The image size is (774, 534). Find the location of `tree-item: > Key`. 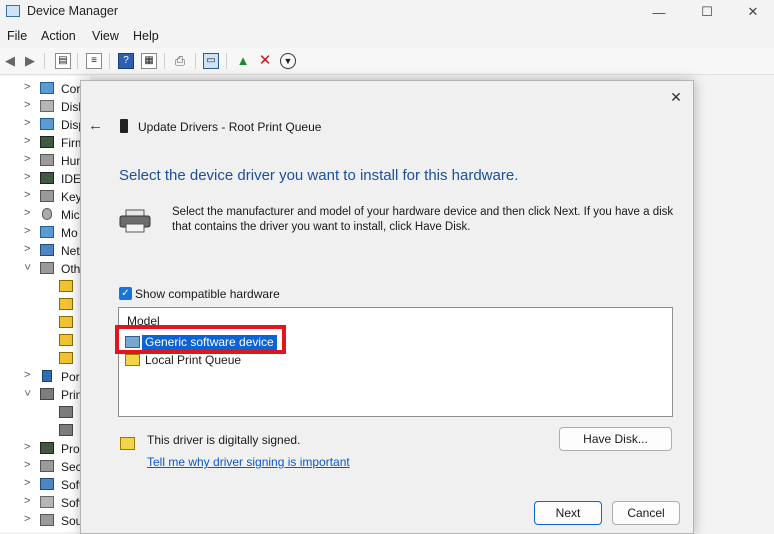

tree-item: > Key is located at coordinates (45, 197).